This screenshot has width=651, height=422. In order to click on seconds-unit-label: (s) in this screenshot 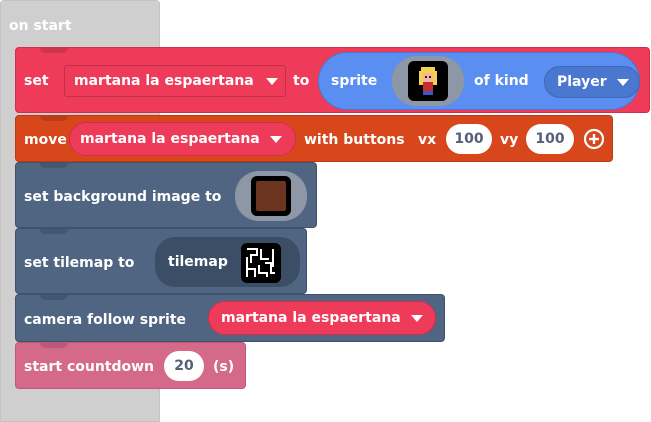, I will do `click(224, 367)`.